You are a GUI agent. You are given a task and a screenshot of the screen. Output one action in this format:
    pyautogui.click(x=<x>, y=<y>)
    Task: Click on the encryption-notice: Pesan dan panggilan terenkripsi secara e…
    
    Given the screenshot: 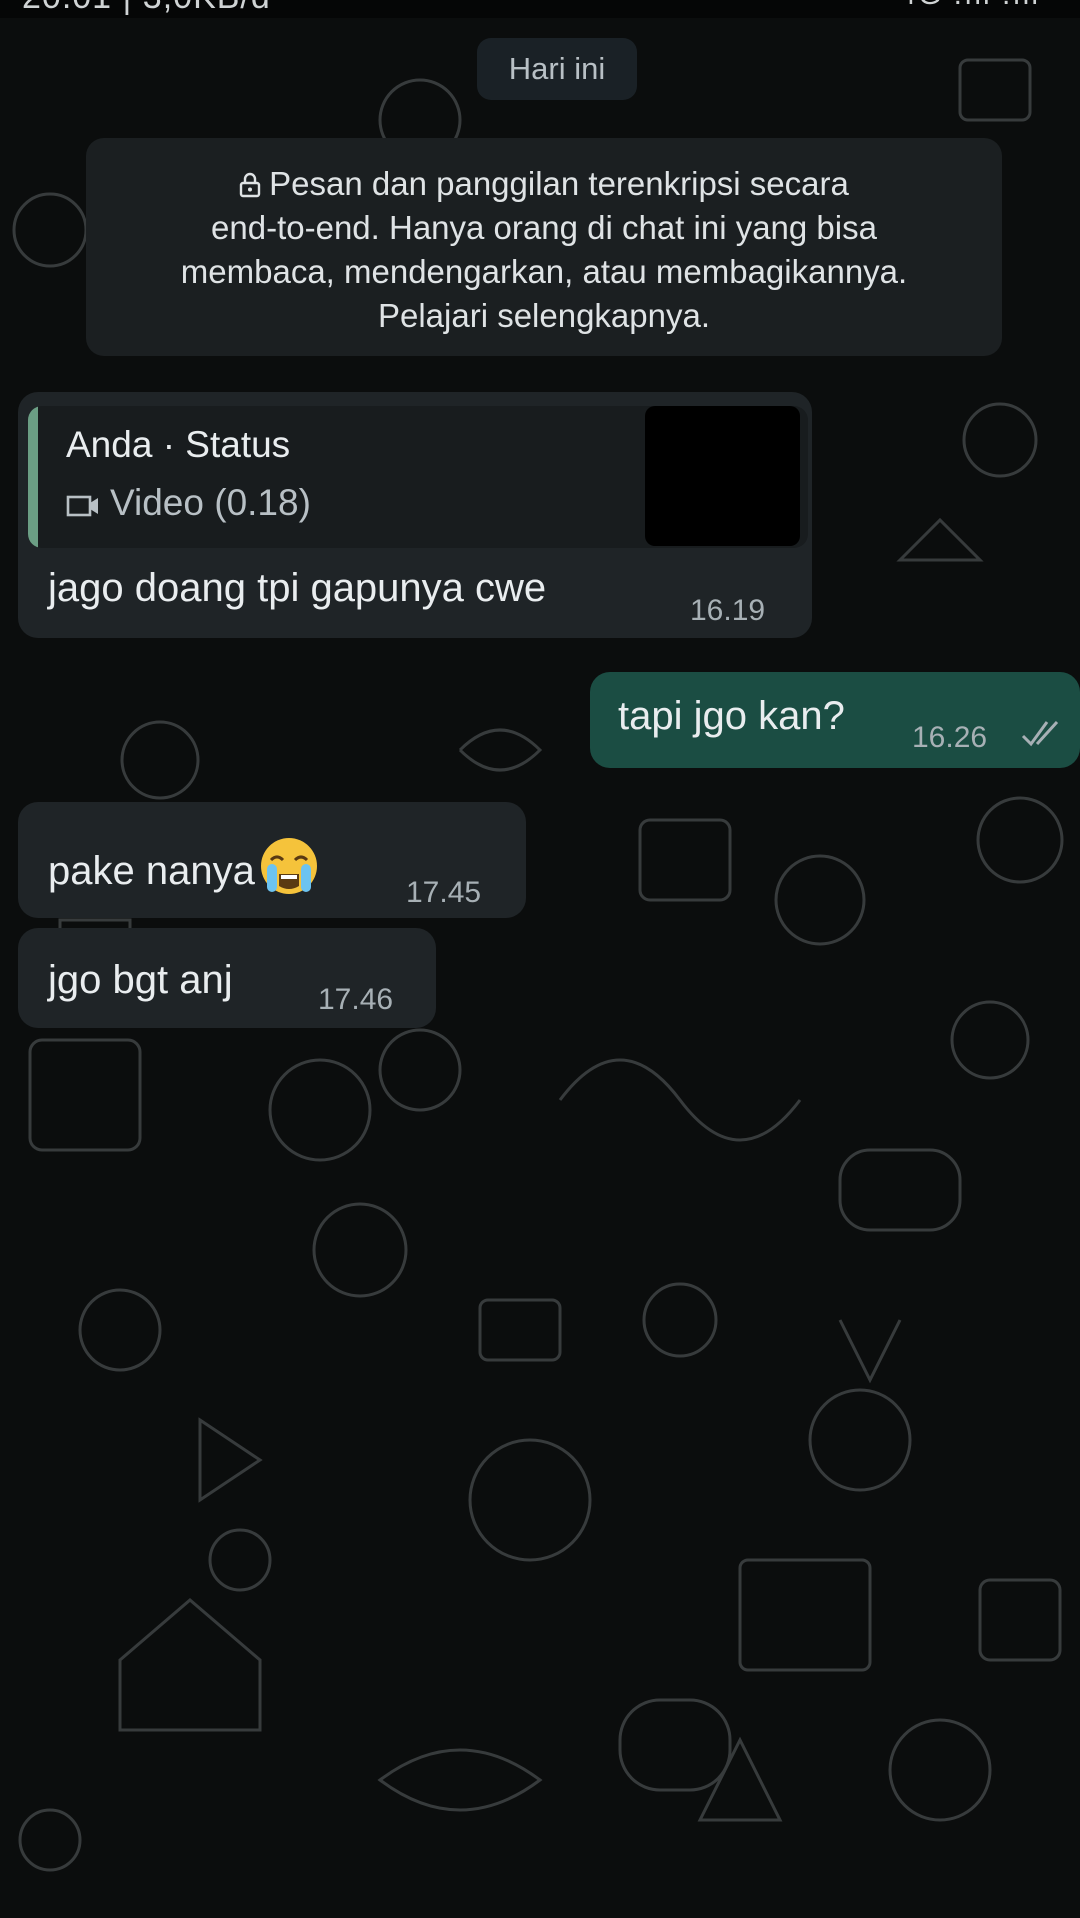 What is the action you would take?
    pyautogui.click(x=544, y=247)
    